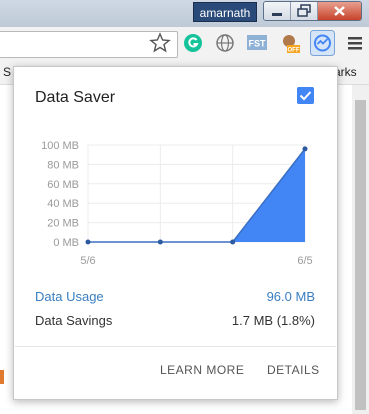 This screenshot has height=414, width=369. Describe the element at coordinates (74, 320) in the screenshot. I see `data-savings-label: Data Savings` at that location.